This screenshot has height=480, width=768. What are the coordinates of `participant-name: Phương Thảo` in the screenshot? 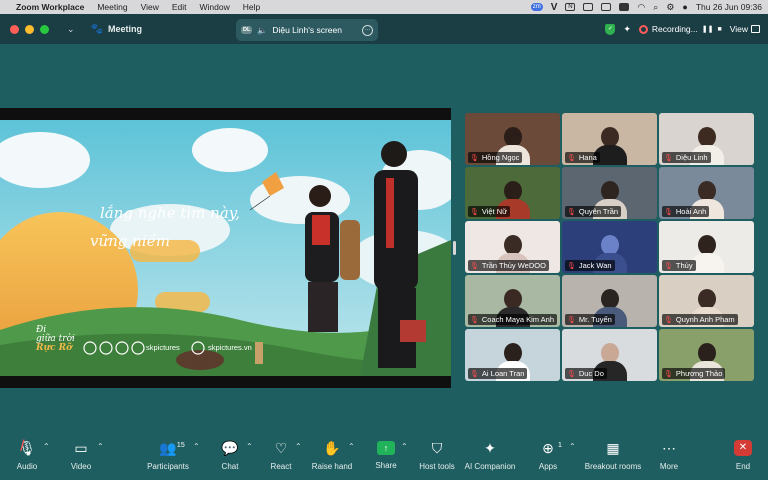 It's located at (699, 373).